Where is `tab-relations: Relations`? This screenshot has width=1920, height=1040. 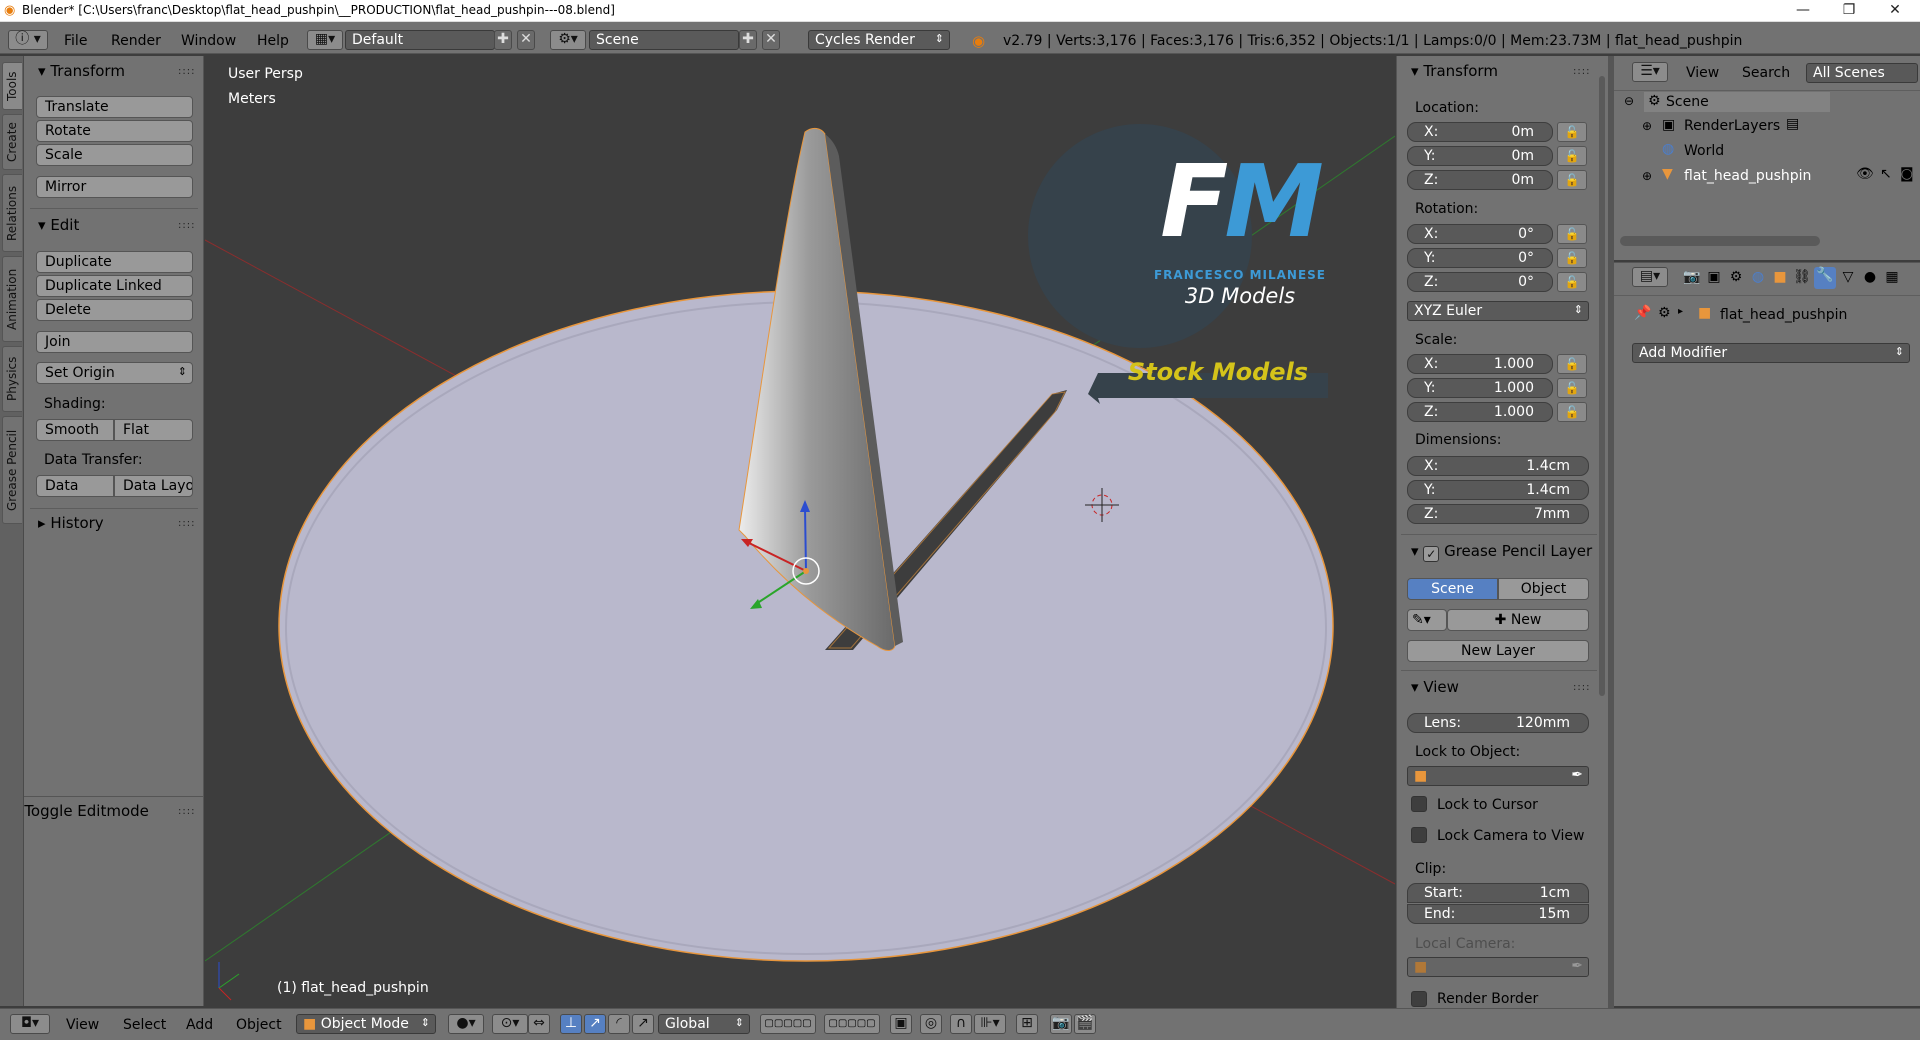 tab-relations: Relations is located at coordinates (12, 213).